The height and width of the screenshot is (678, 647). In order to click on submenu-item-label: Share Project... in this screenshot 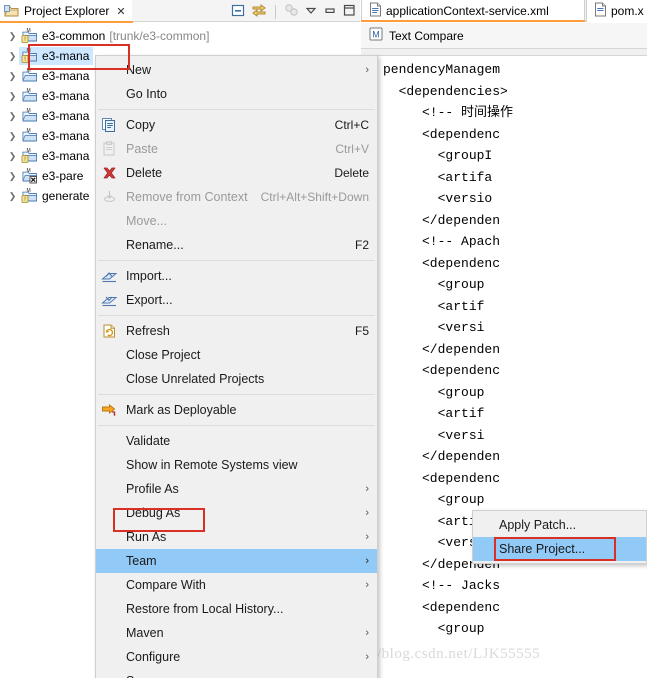, I will do `click(542, 549)`.